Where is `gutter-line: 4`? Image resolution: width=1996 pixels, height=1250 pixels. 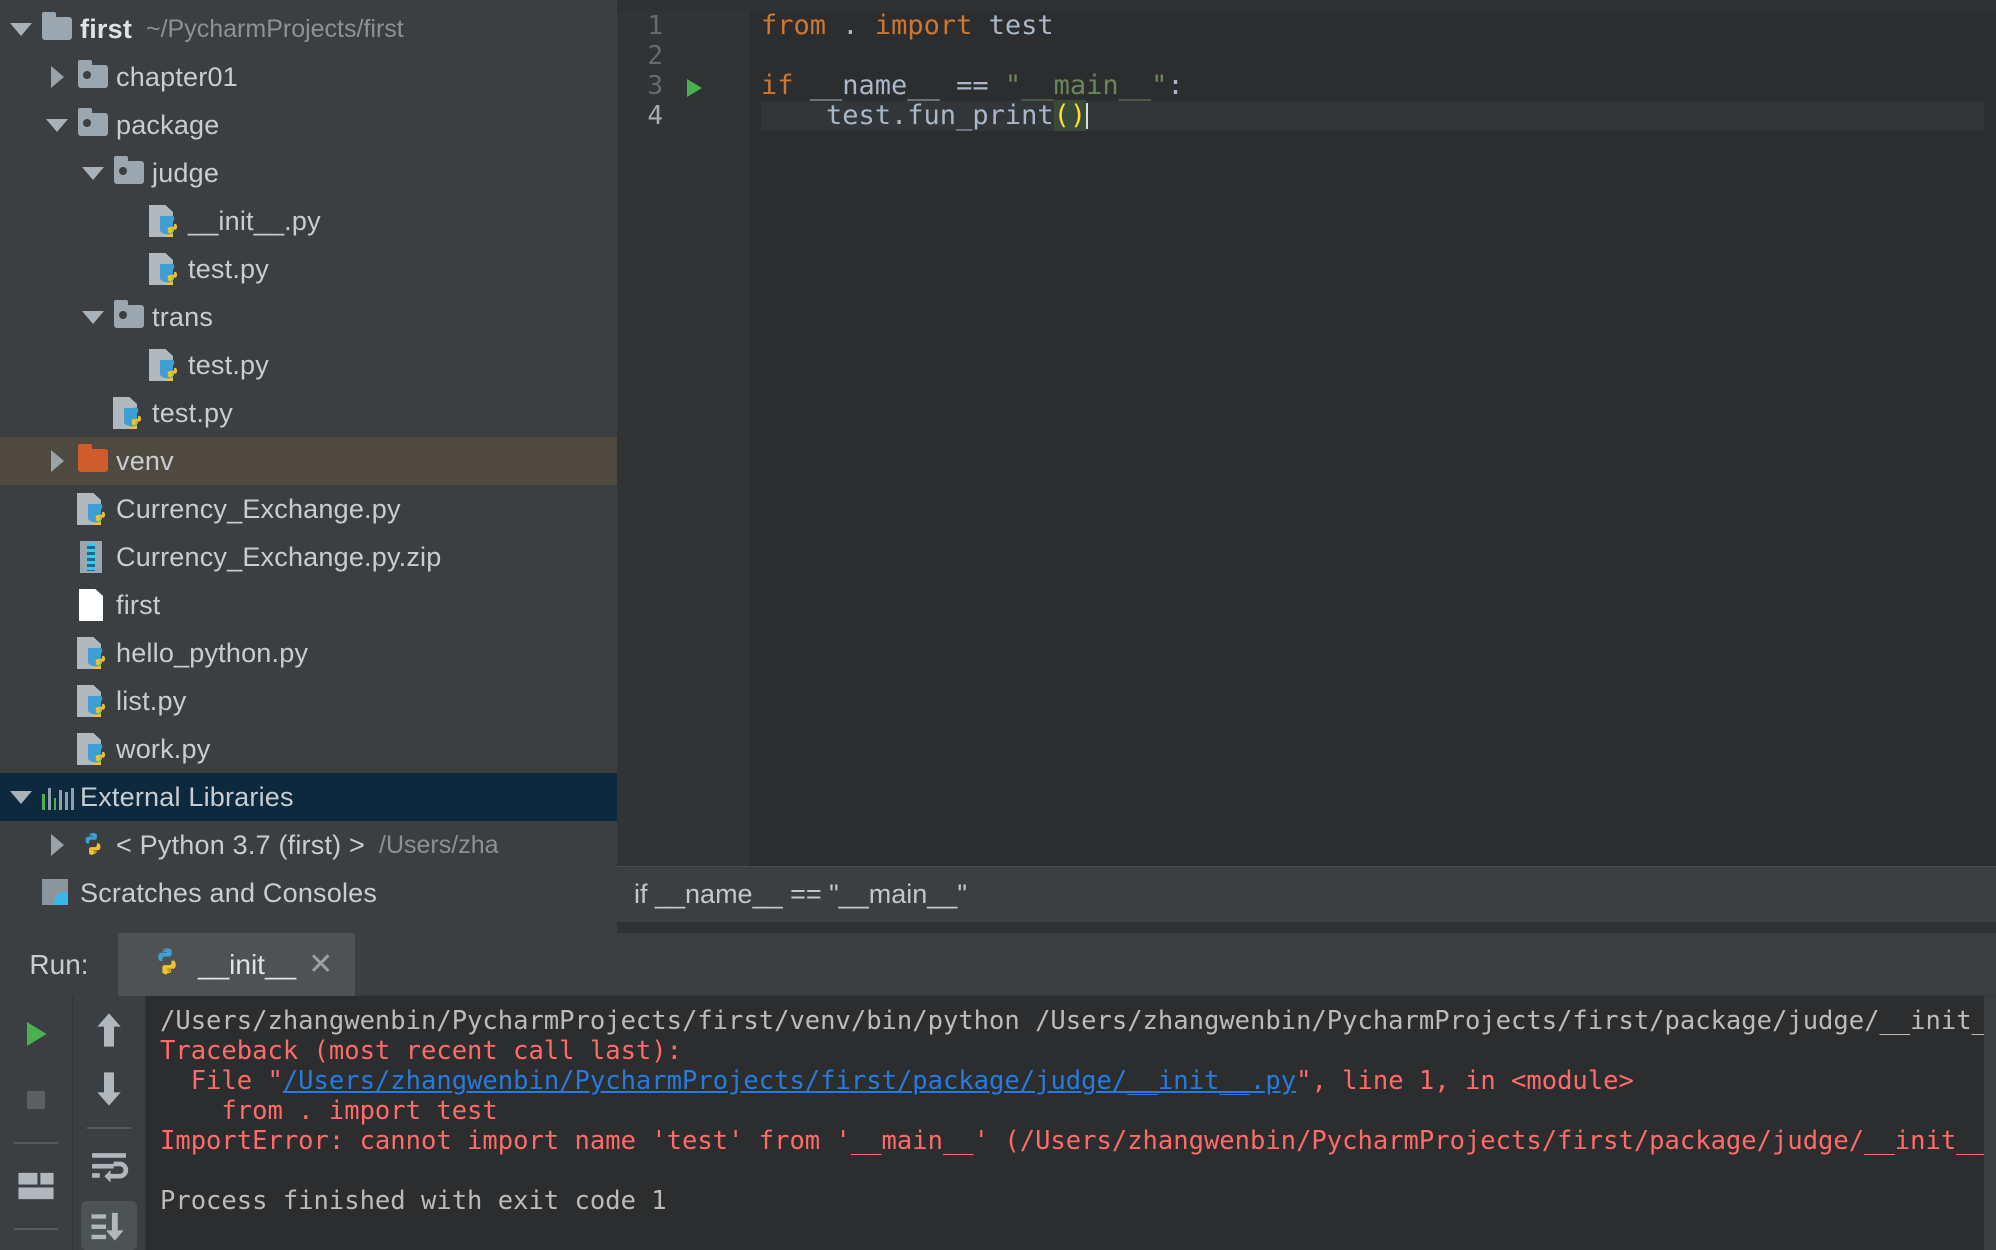 gutter-line: 4 is located at coordinates (683, 116).